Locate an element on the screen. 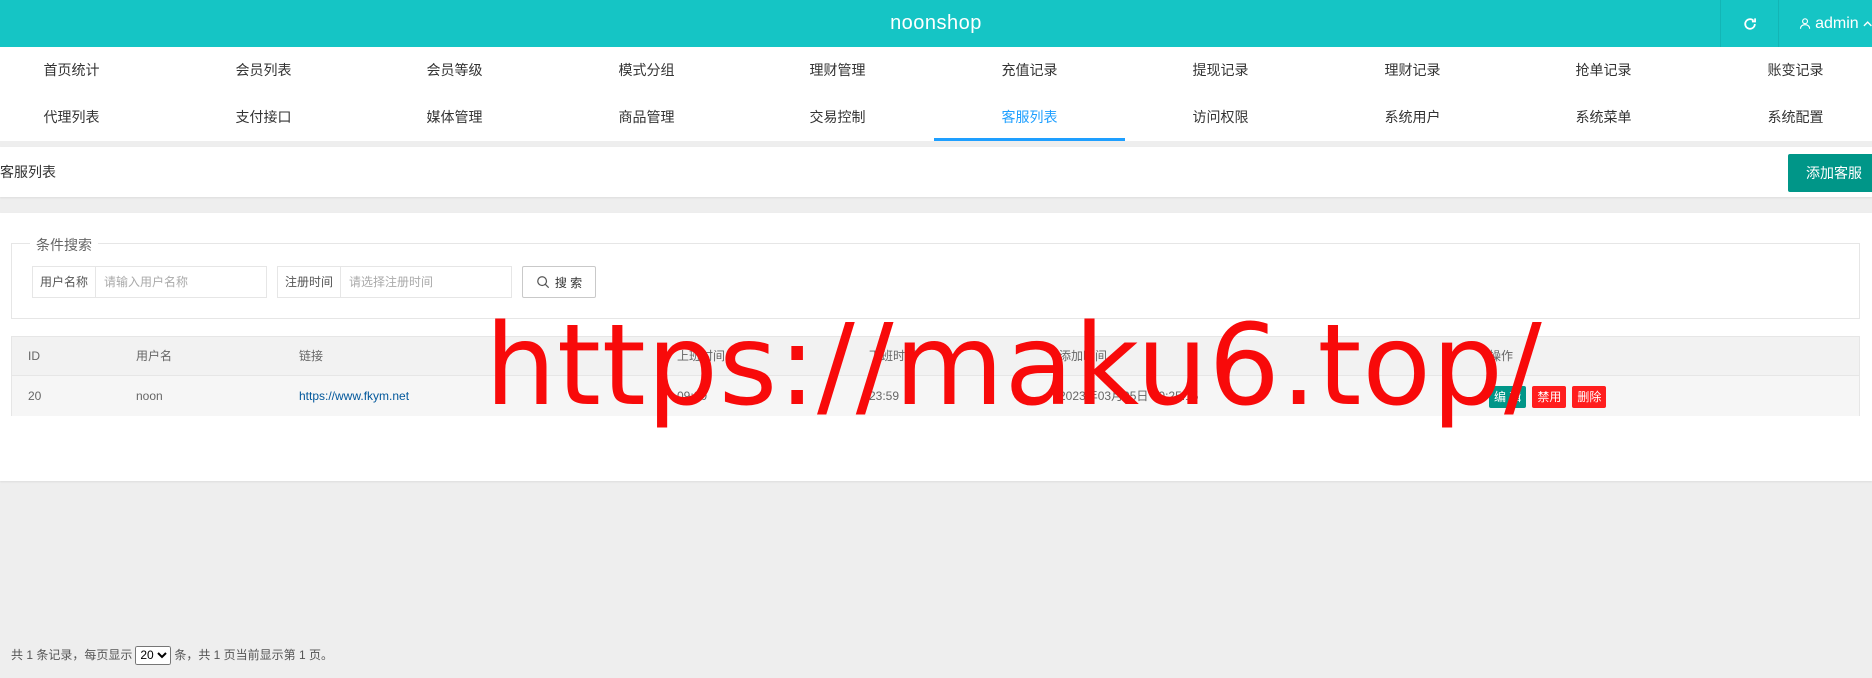 Image resolution: width=1872 pixels, height=678 pixels. pager-suffix: 条，共 1 页当前显示第 1 页。 is located at coordinates (254, 655).